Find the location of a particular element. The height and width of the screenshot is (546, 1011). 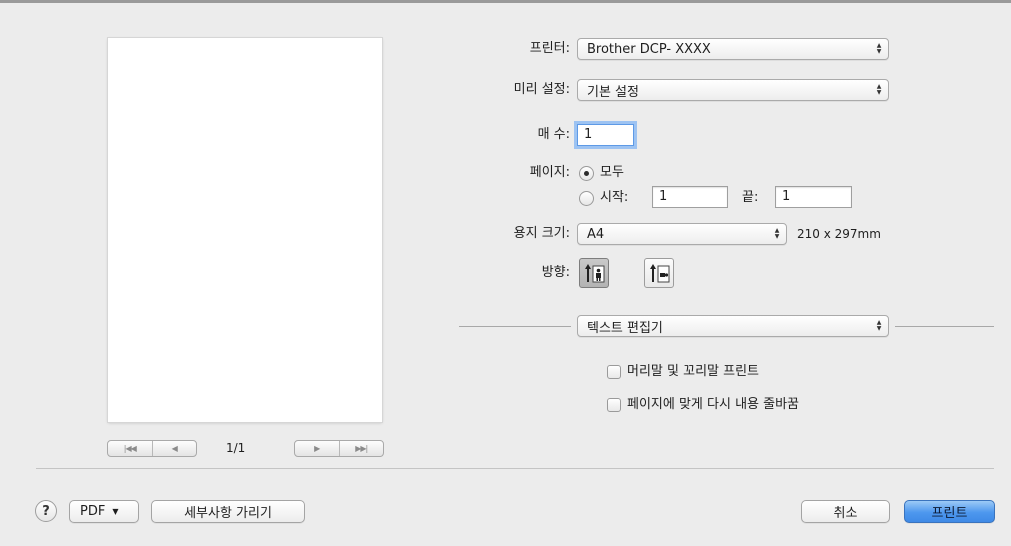

presets-value: 기본 설정 is located at coordinates (613, 92).